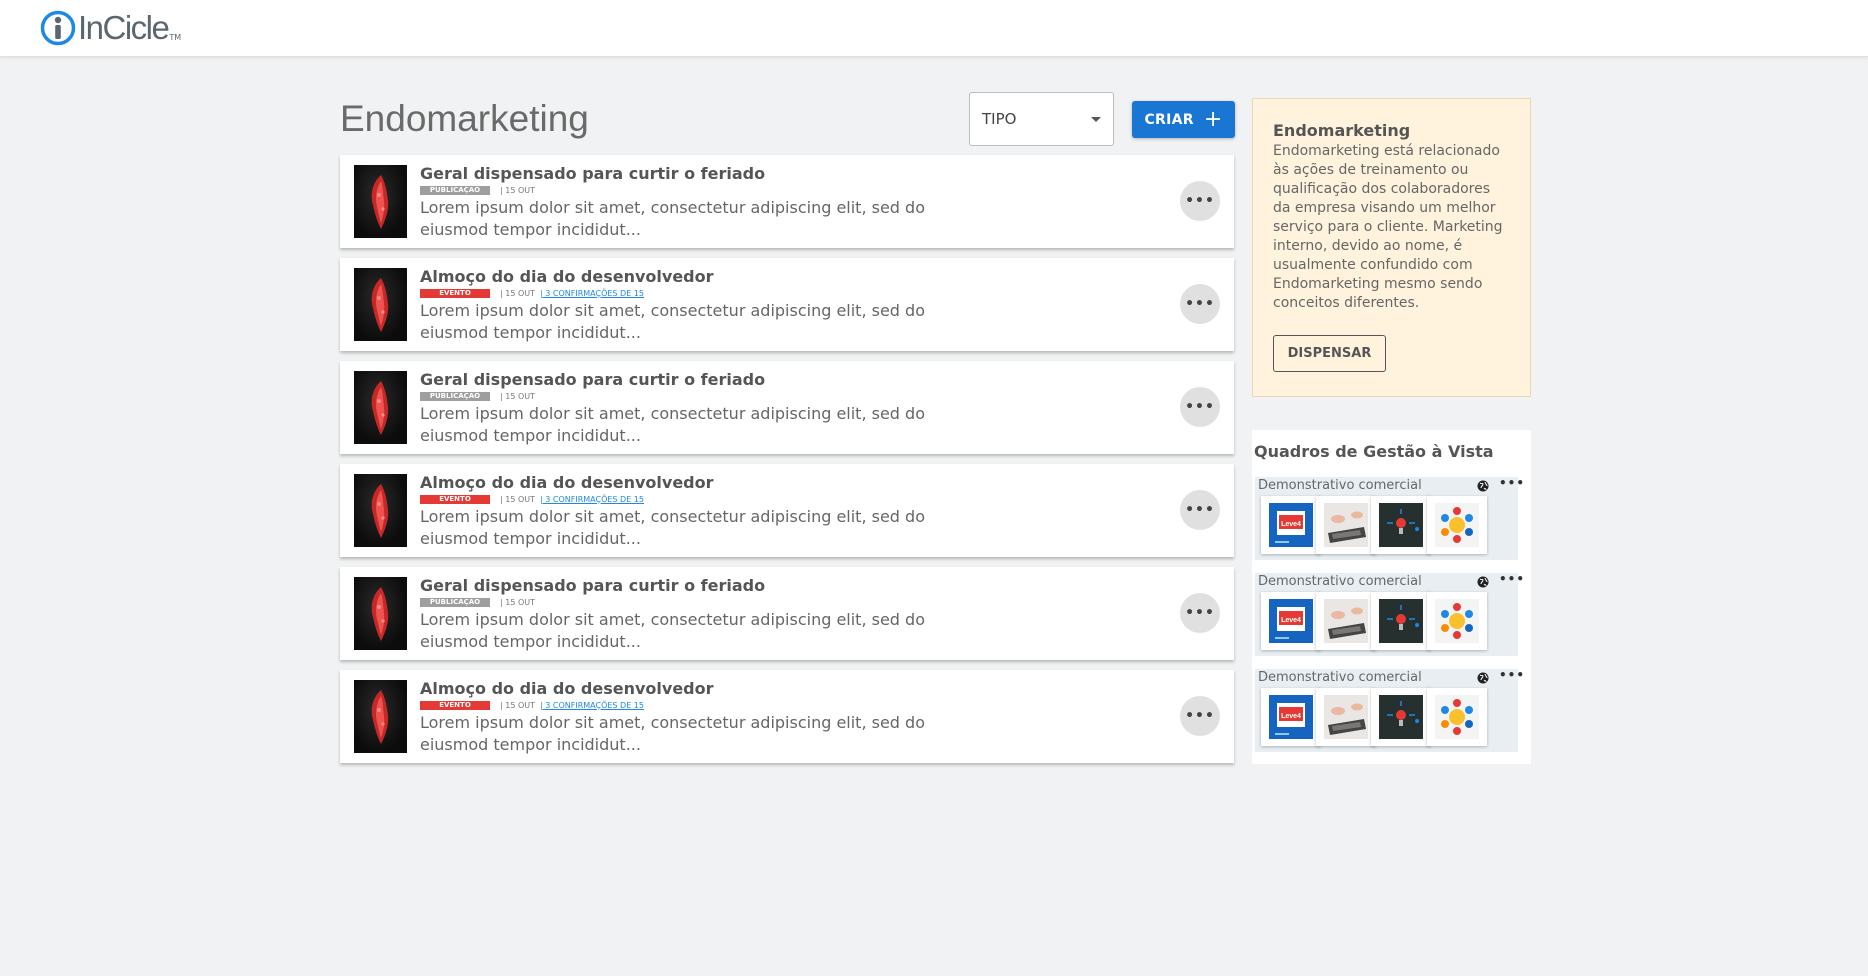  What do you see at coordinates (1096, 119) in the screenshot?
I see `chevron-down-icon` at bounding box center [1096, 119].